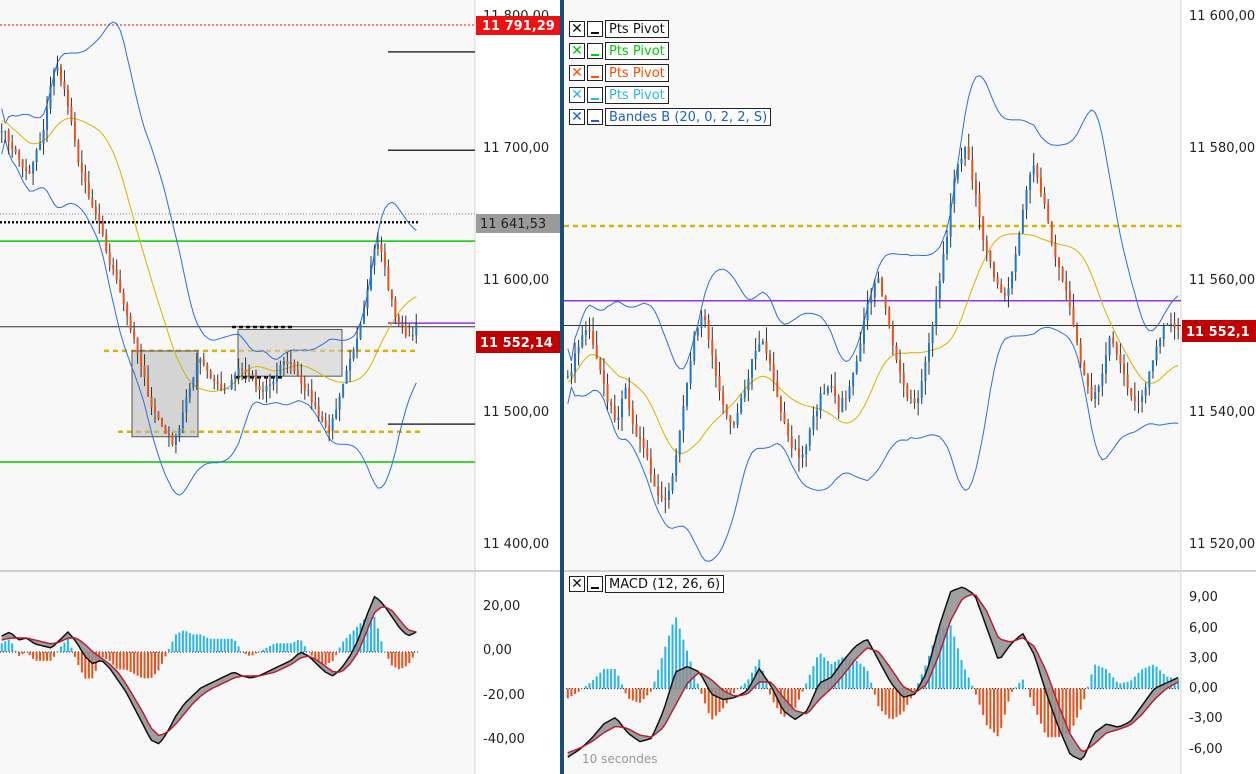 The width and height of the screenshot is (1256, 774). Describe the element at coordinates (1219, 331) in the screenshot. I see `right-price-tag-last: 11 552,1` at that location.